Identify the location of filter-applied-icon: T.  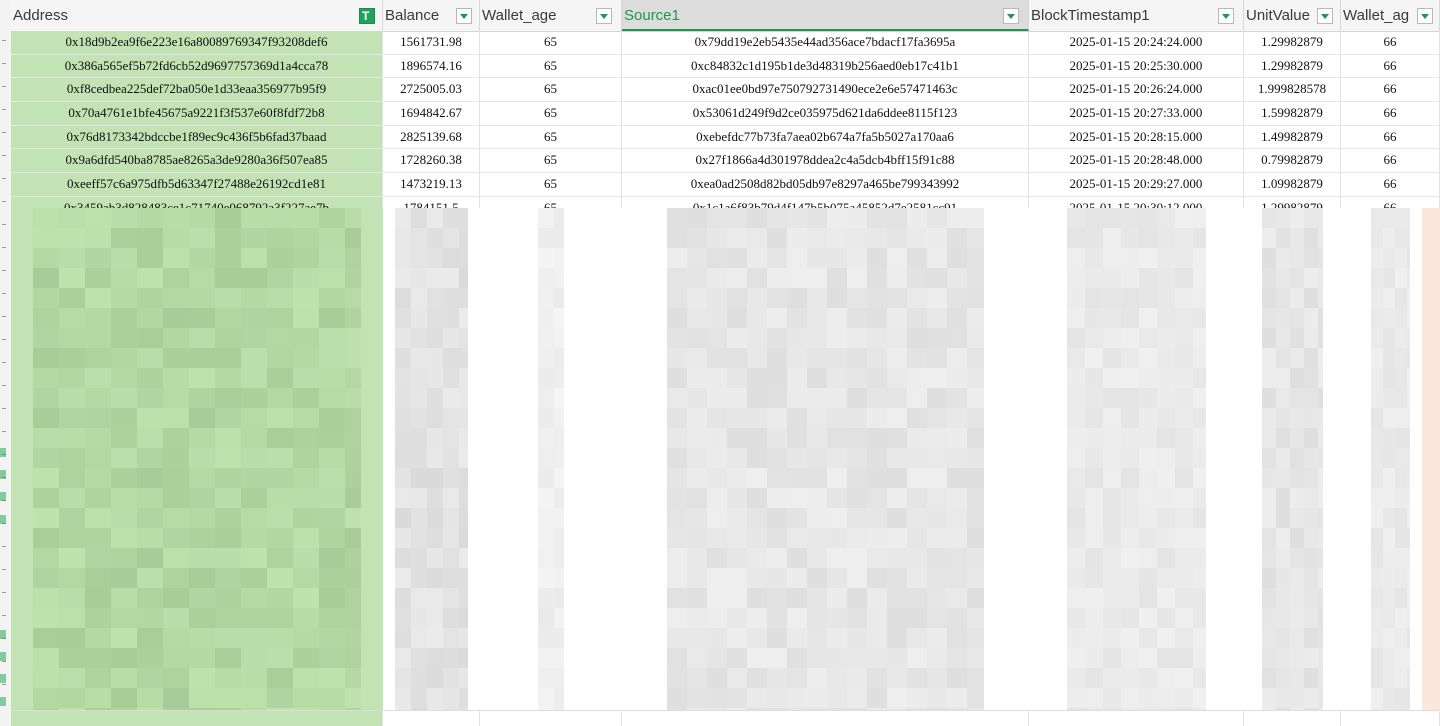
(367, 16).